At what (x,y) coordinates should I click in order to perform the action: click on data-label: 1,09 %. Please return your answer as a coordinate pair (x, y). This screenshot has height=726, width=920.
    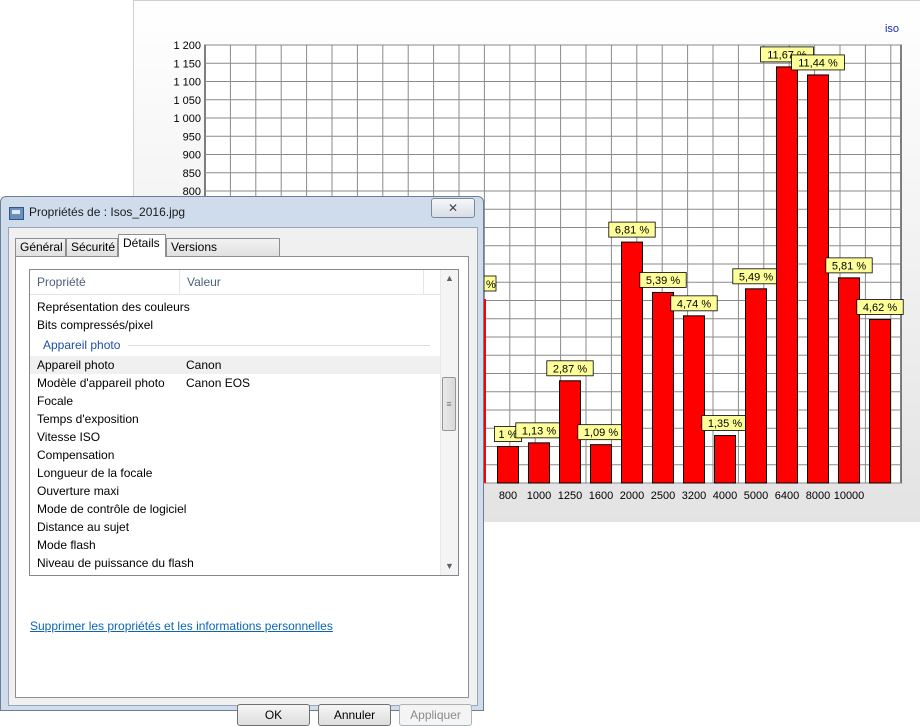
    Looking at the image, I should click on (601, 433).